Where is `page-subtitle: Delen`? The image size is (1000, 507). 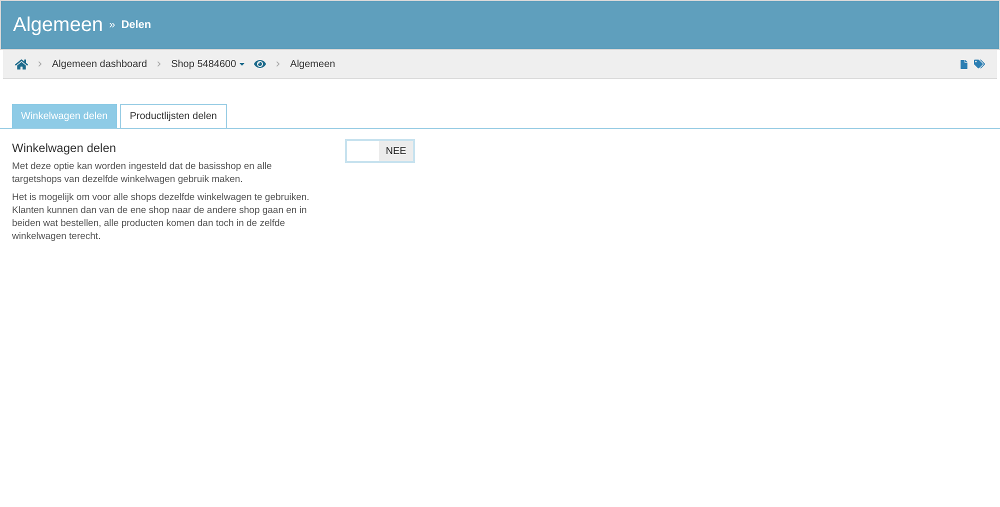
page-subtitle: Delen is located at coordinates (136, 25).